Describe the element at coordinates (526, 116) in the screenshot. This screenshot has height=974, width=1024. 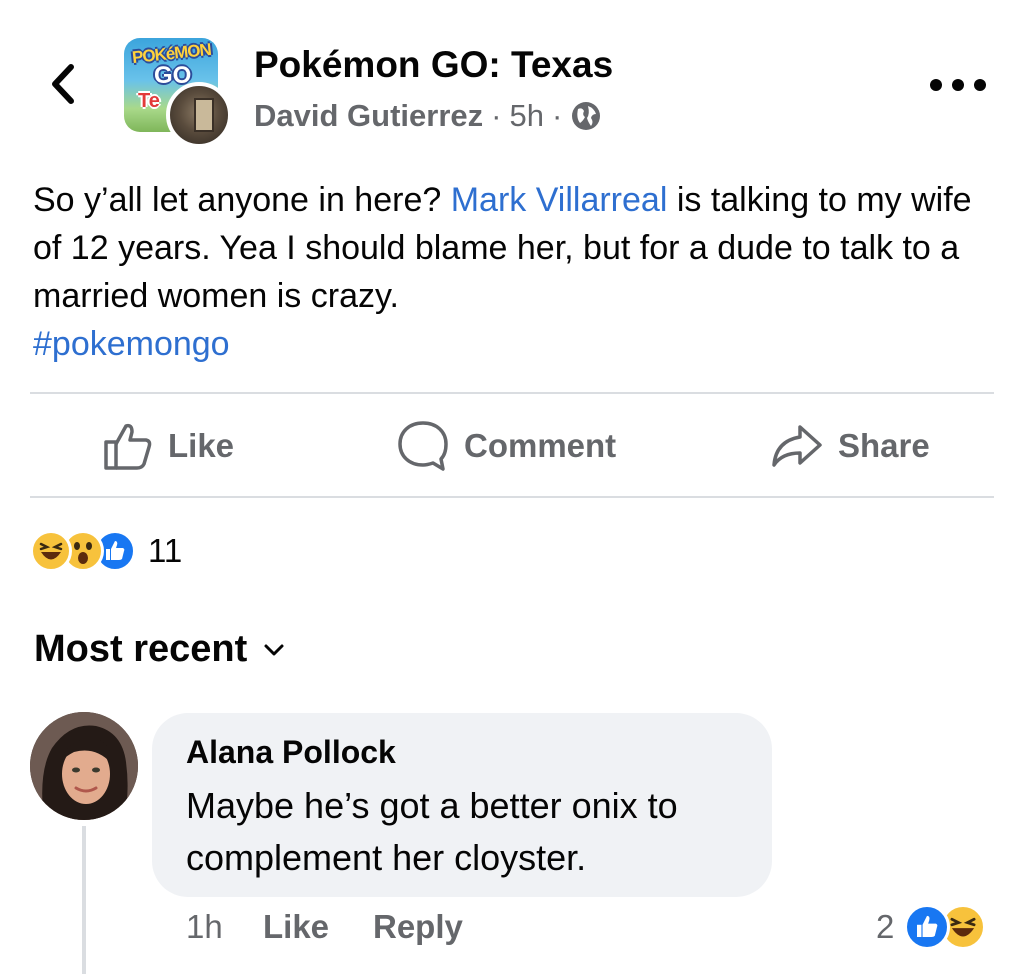
I see `post-time: 5h` at that location.